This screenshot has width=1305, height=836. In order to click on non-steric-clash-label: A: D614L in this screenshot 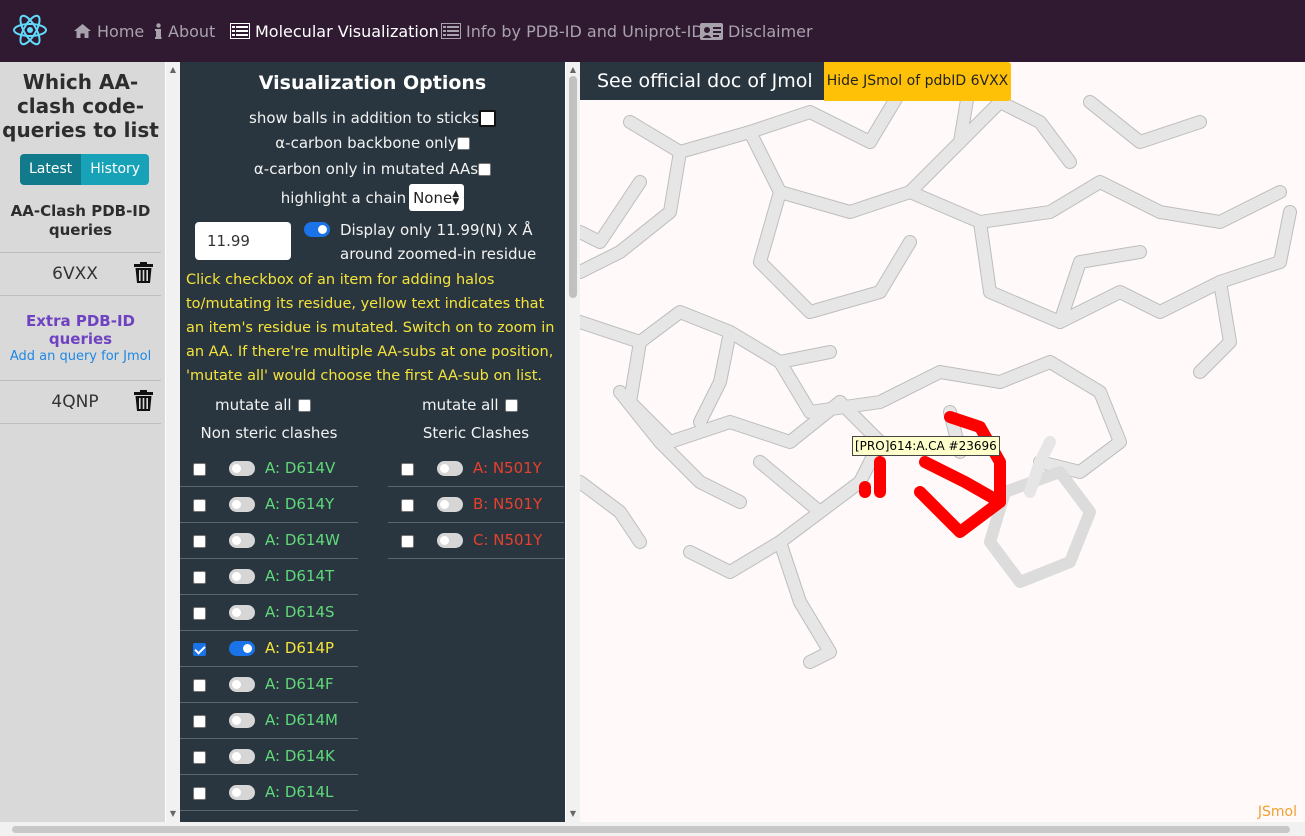, I will do `click(299, 792)`.